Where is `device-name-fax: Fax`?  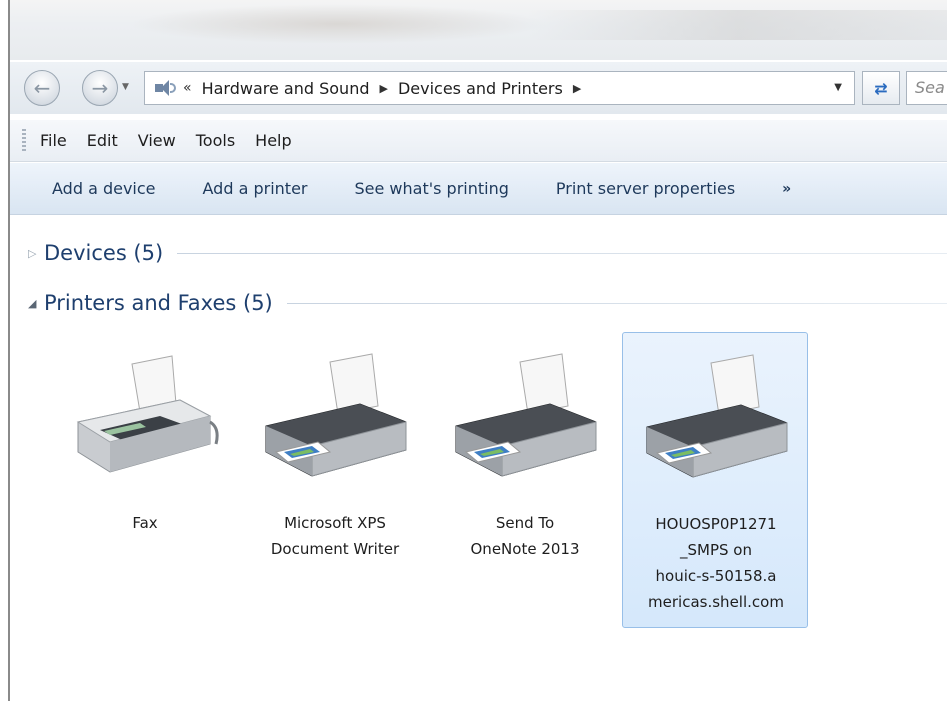
device-name-fax: Fax is located at coordinates (145, 523).